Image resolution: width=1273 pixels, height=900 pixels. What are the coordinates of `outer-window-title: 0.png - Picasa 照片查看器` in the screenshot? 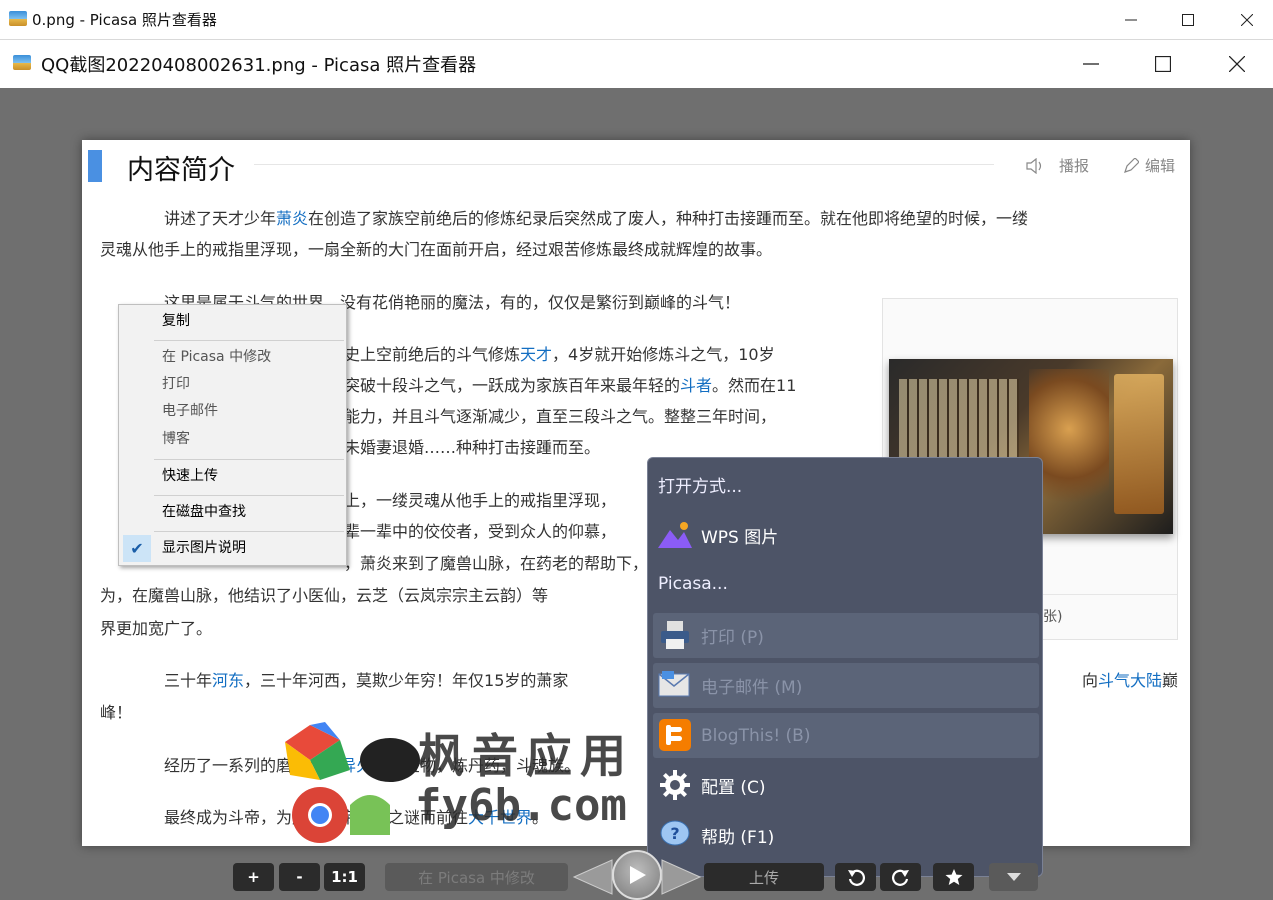 It's located at (124, 20).